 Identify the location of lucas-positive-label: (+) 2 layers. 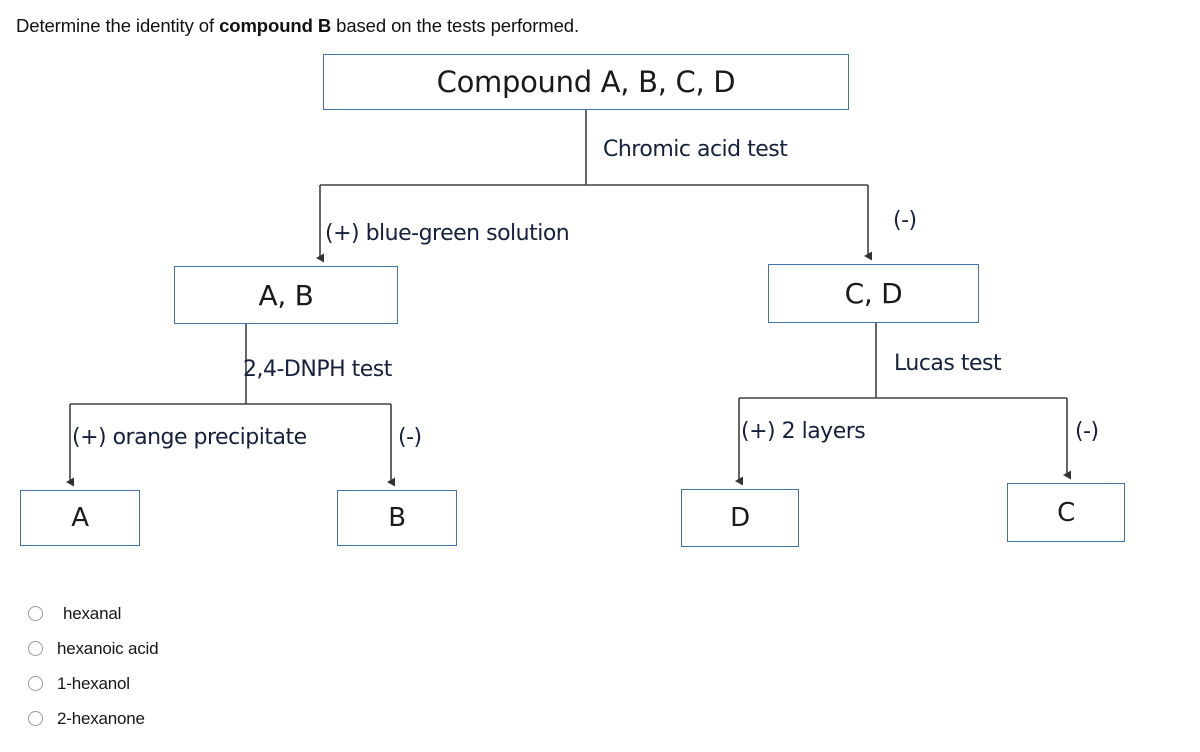
(803, 431).